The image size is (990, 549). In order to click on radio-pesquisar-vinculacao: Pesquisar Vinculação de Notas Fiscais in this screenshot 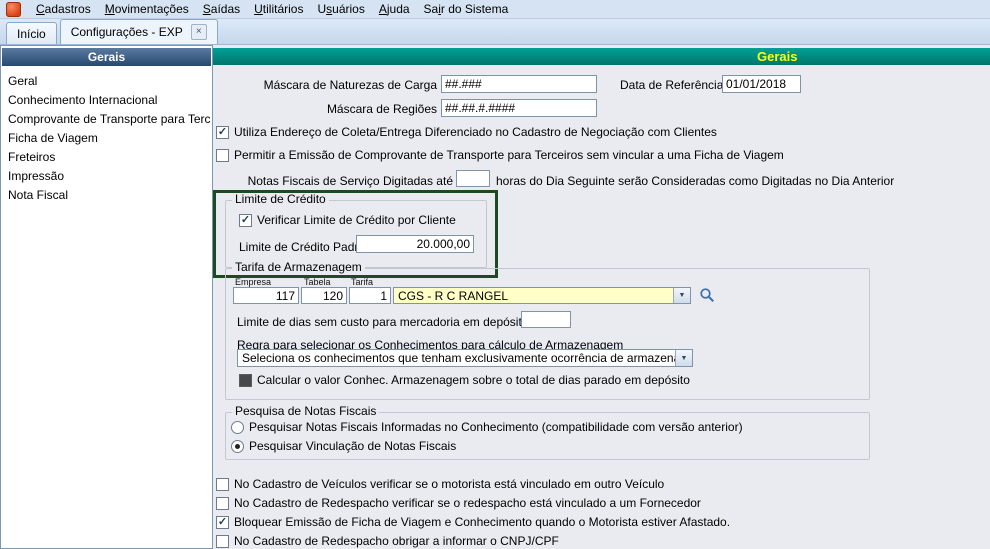, I will do `click(343, 446)`.